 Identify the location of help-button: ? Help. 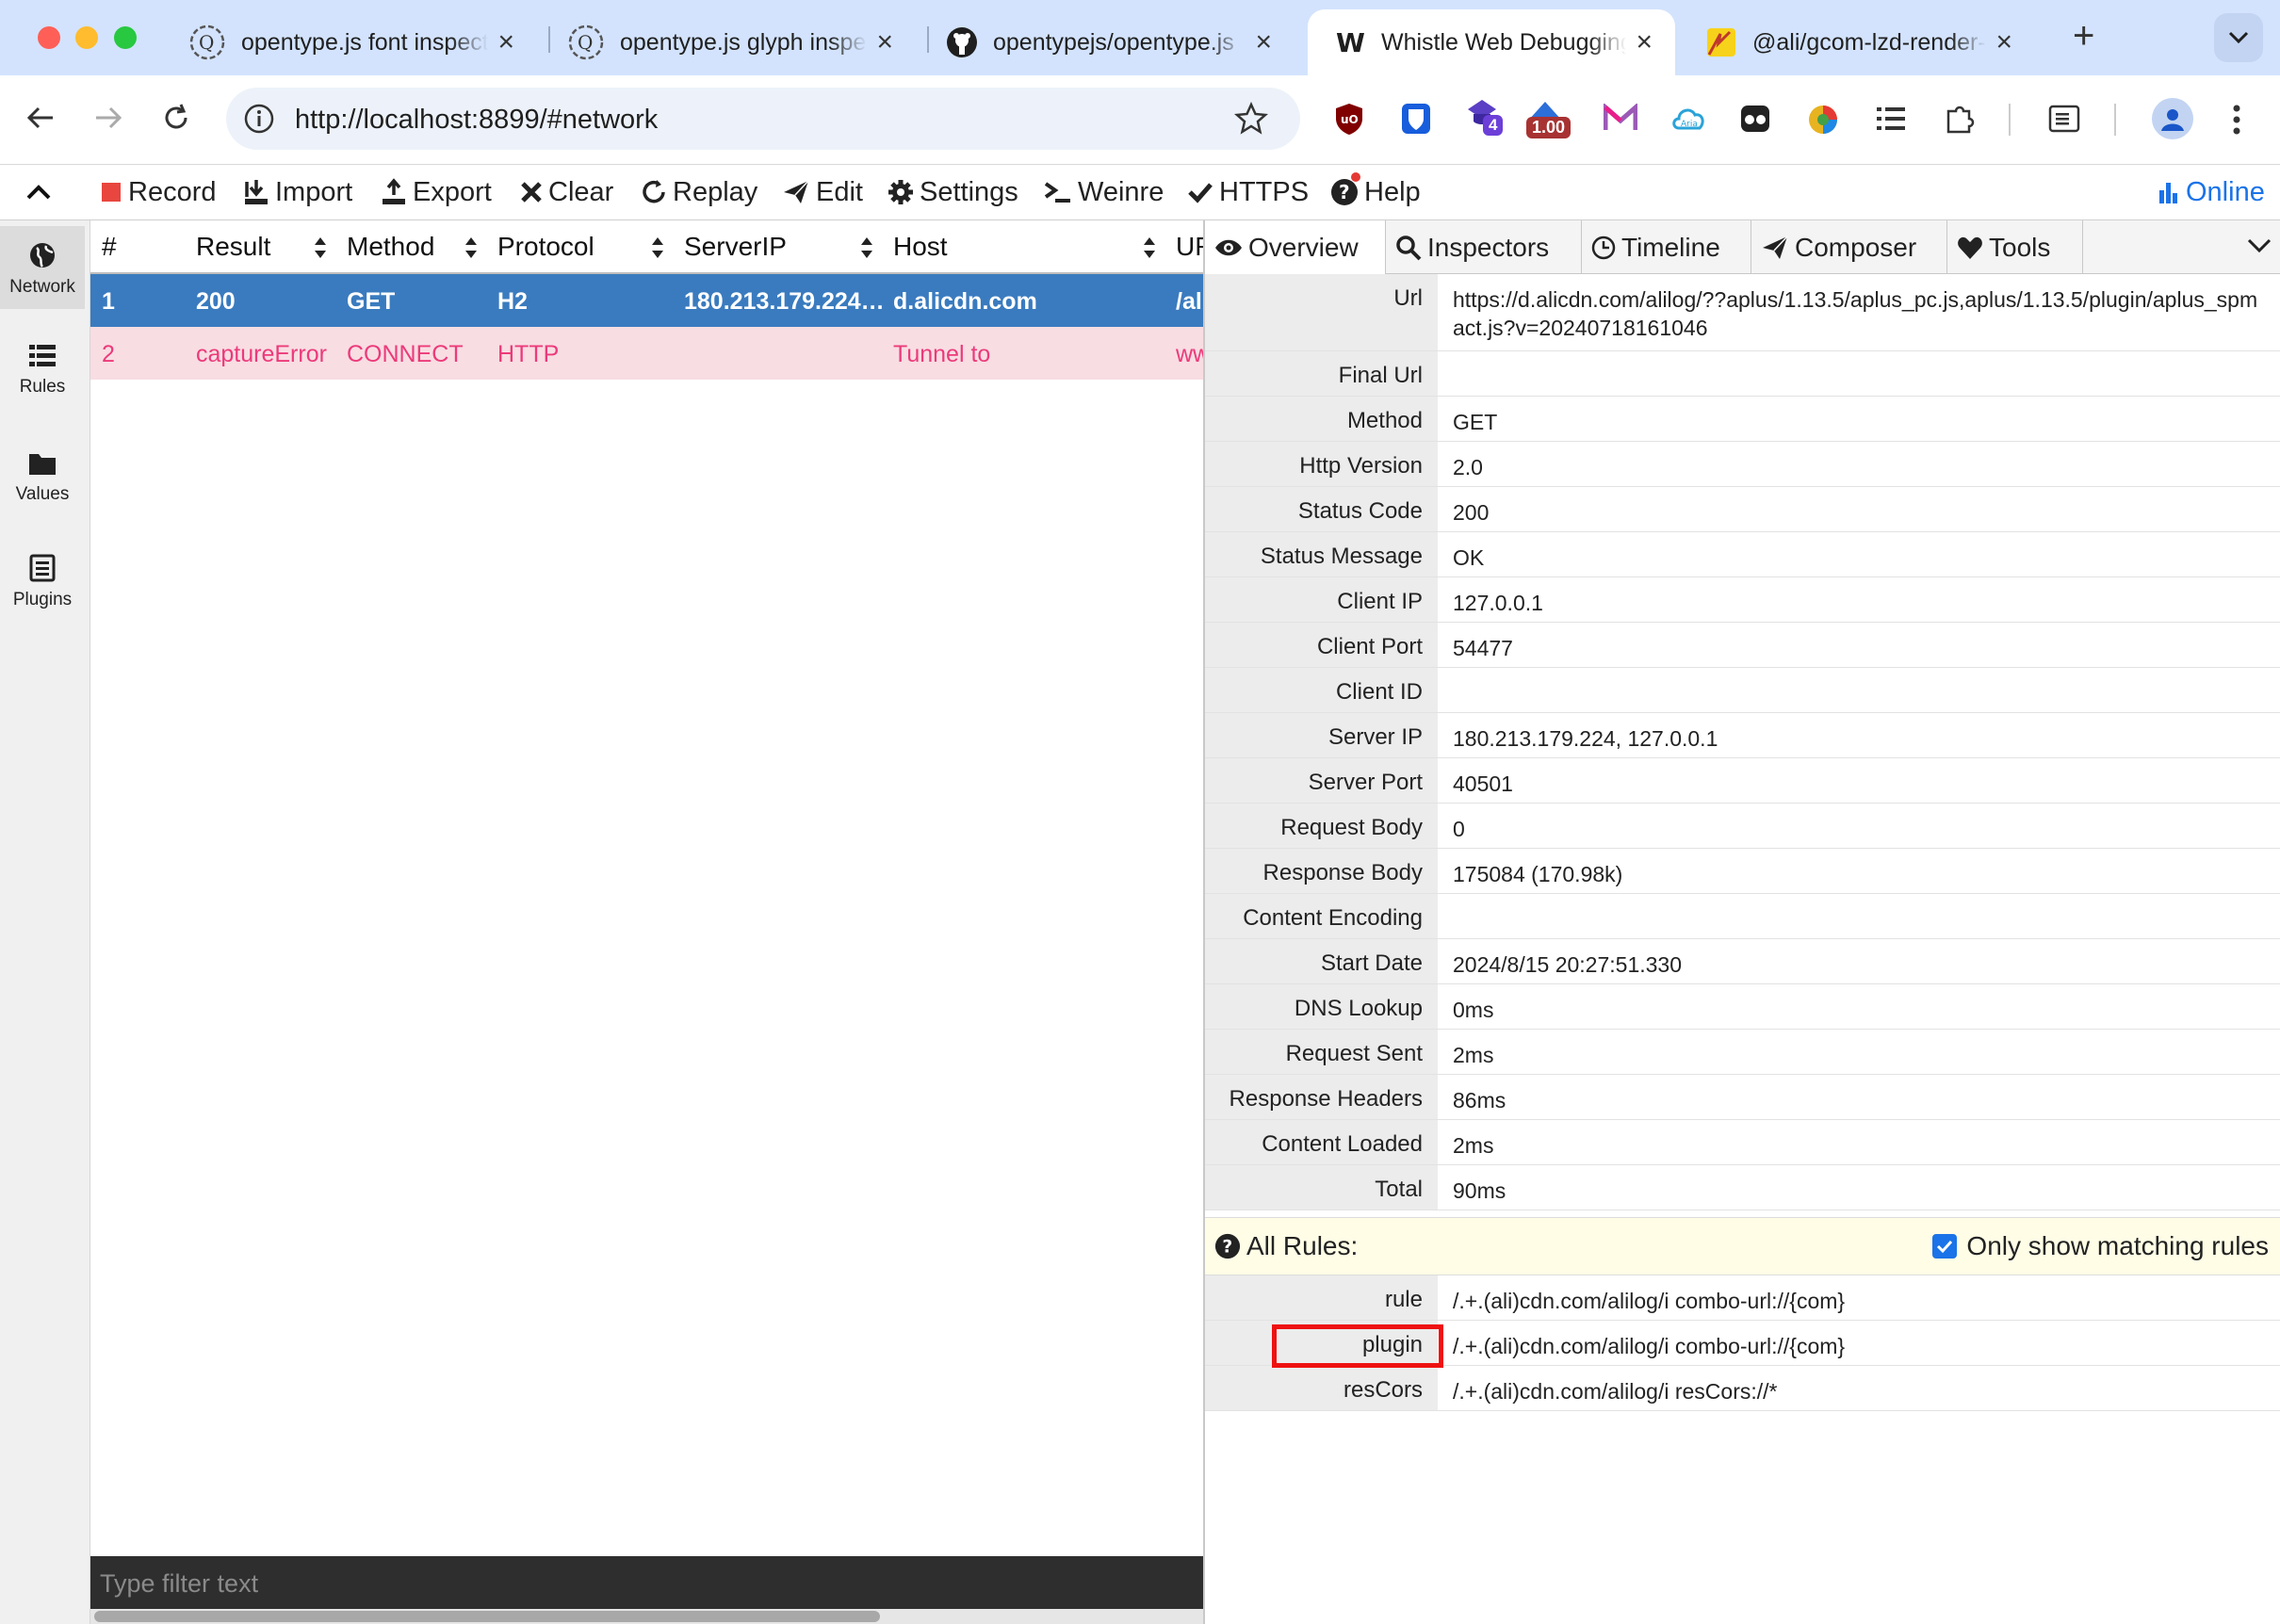
(1375, 191).